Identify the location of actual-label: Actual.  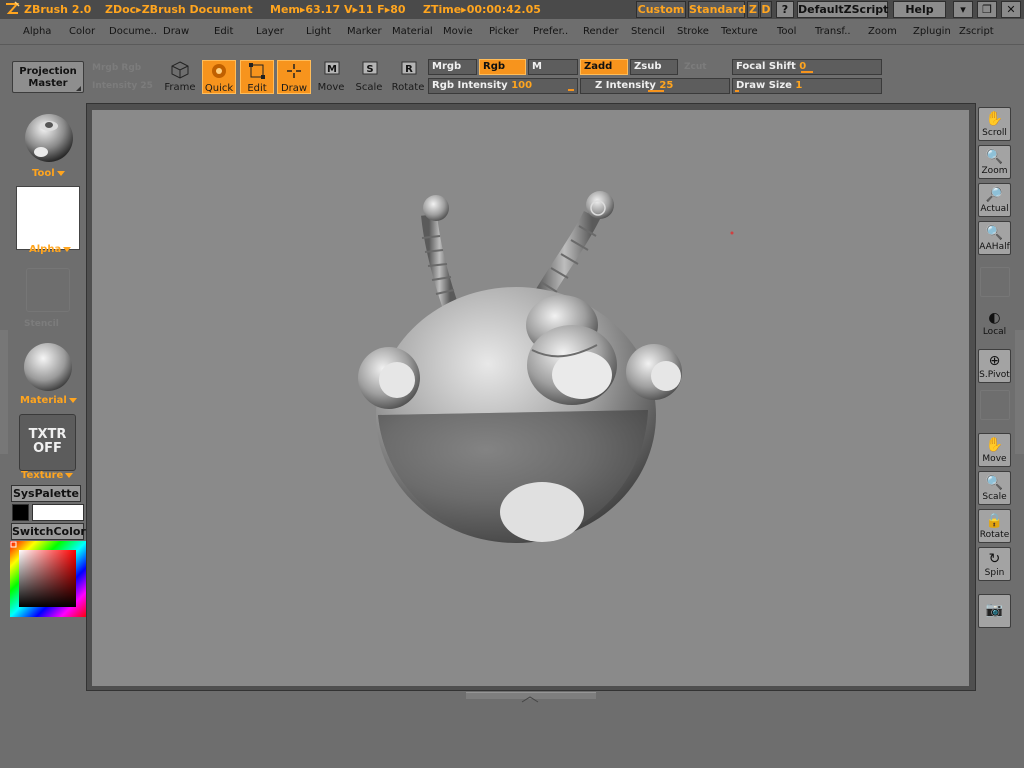
(994, 209).